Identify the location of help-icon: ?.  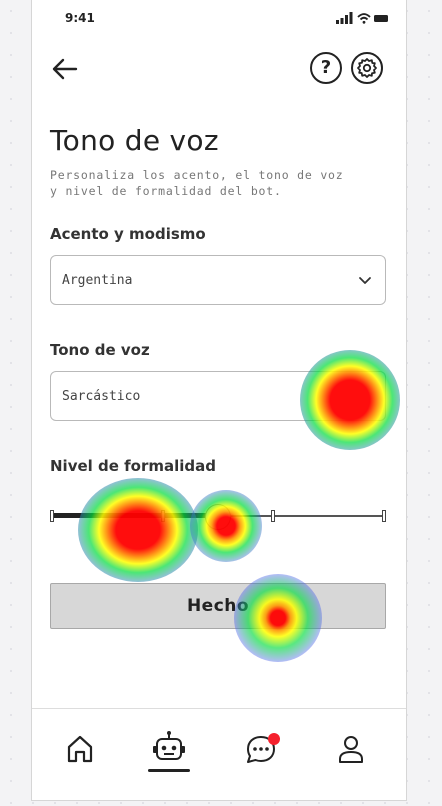
(326, 67).